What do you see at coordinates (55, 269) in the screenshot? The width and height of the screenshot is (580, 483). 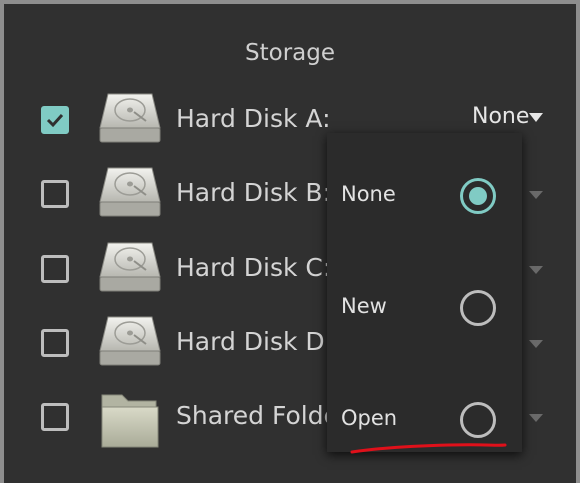 I see `hard-disk-c-checkbox` at bounding box center [55, 269].